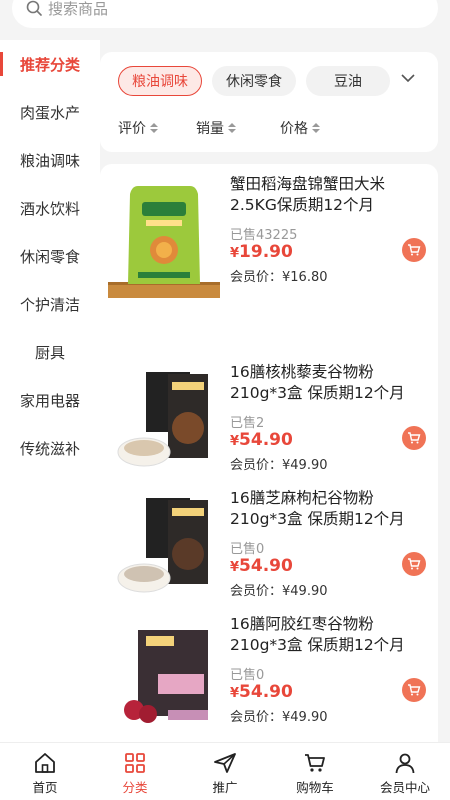 The image size is (450, 800). I want to click on tab-label: 会员中心, so click(404, 787).